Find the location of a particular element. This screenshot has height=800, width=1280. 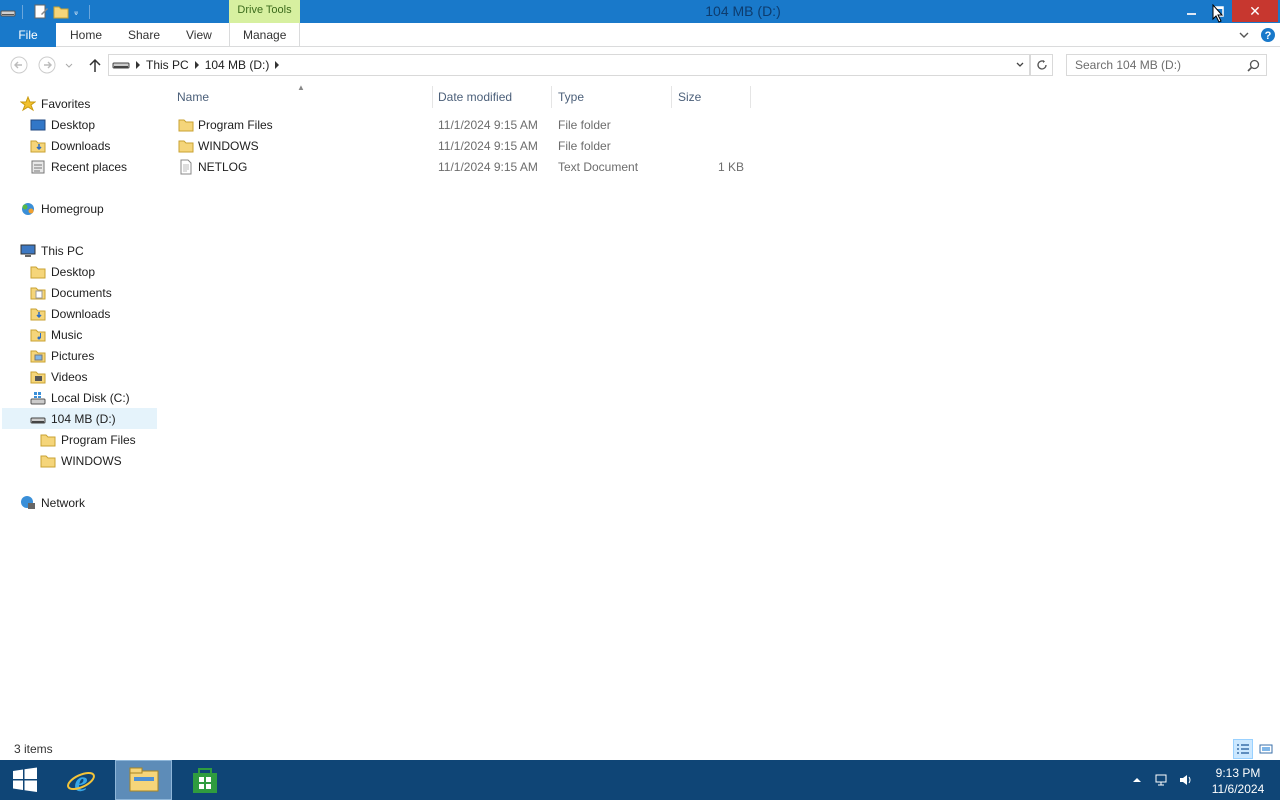

search-input: Search 104 MB (D:) is located at coordinates (1166, 65).